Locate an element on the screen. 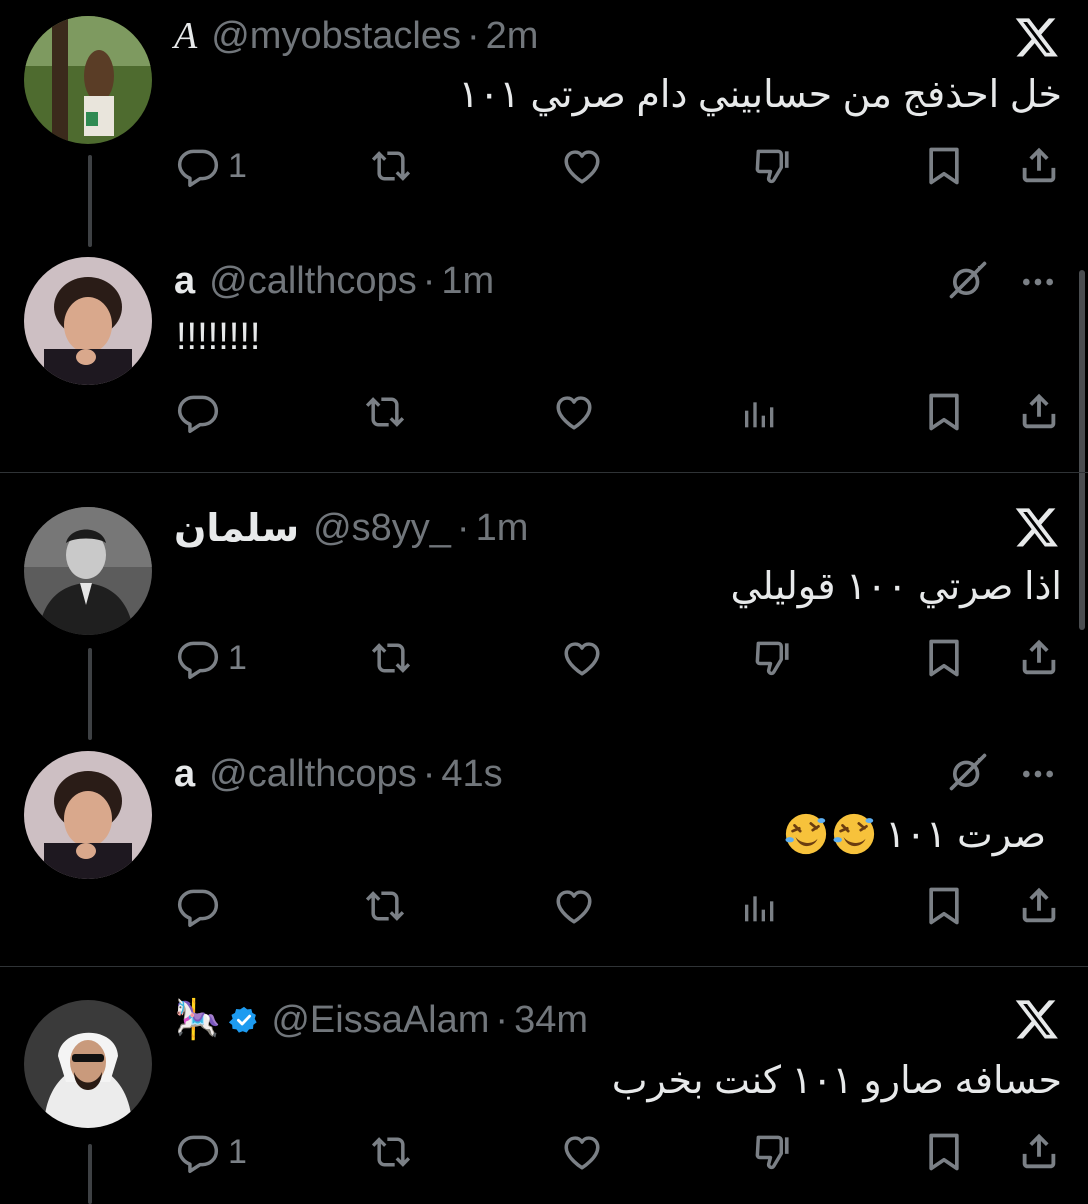 This screenshot has height=1204, width=1088. tweet-text: !!!!!!!! is located at coordinates (218, 337).